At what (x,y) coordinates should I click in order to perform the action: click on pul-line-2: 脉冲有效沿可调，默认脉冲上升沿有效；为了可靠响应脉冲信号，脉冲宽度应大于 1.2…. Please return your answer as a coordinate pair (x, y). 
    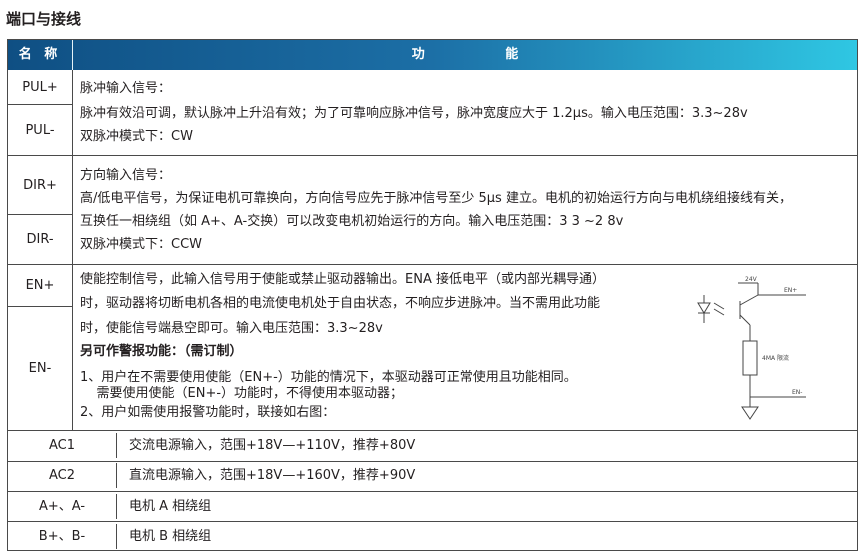
    Looking at the image, I should click on (414, 113).